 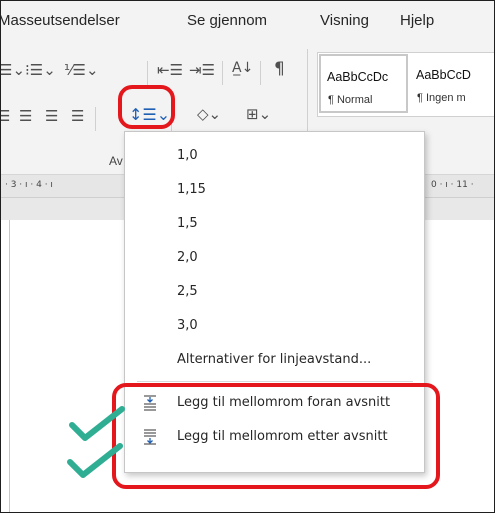 What do you see at coordinates (77, 116) in the screenshot?
I see `justify-icon: ☰` at bounding box center [77, 116].